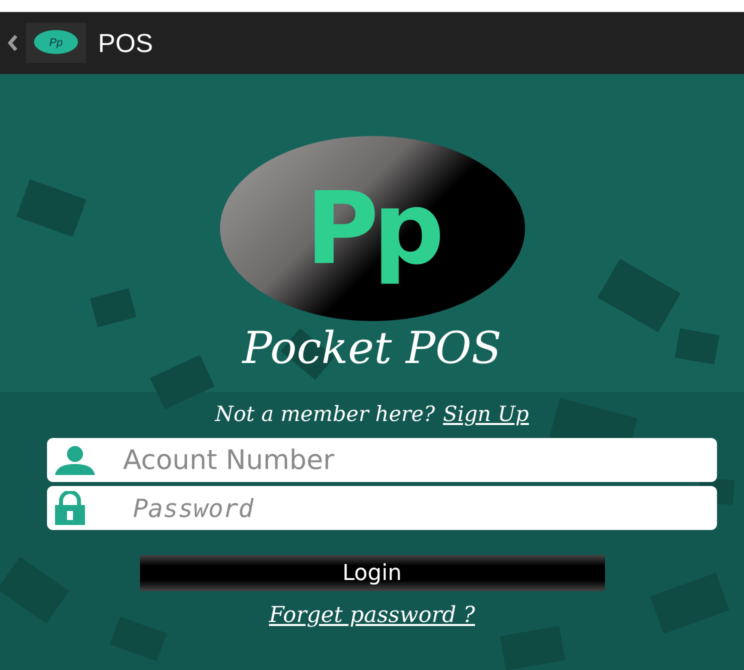  Describe the element at coordinates (56, 43) in the screenshot. I see `app-icon: Pp` at that location.